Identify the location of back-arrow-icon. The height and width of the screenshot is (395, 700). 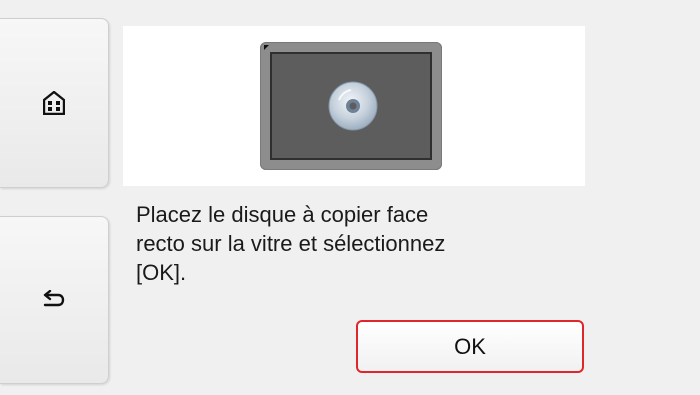
(54, 300).